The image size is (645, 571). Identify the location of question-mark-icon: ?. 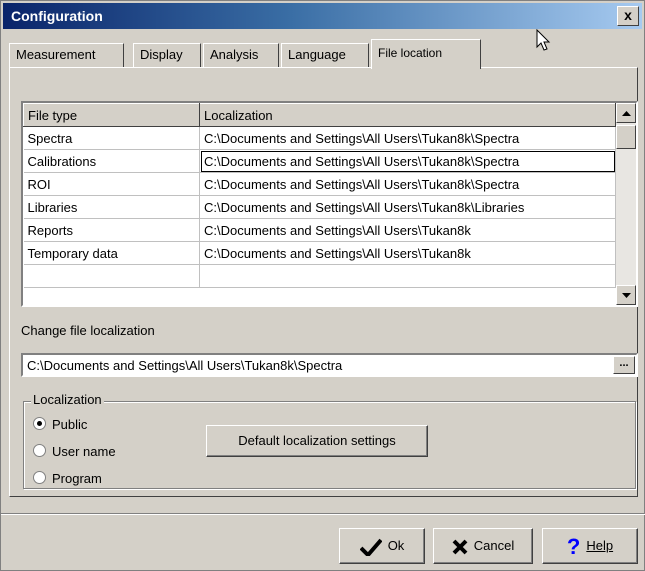
(573, 546).